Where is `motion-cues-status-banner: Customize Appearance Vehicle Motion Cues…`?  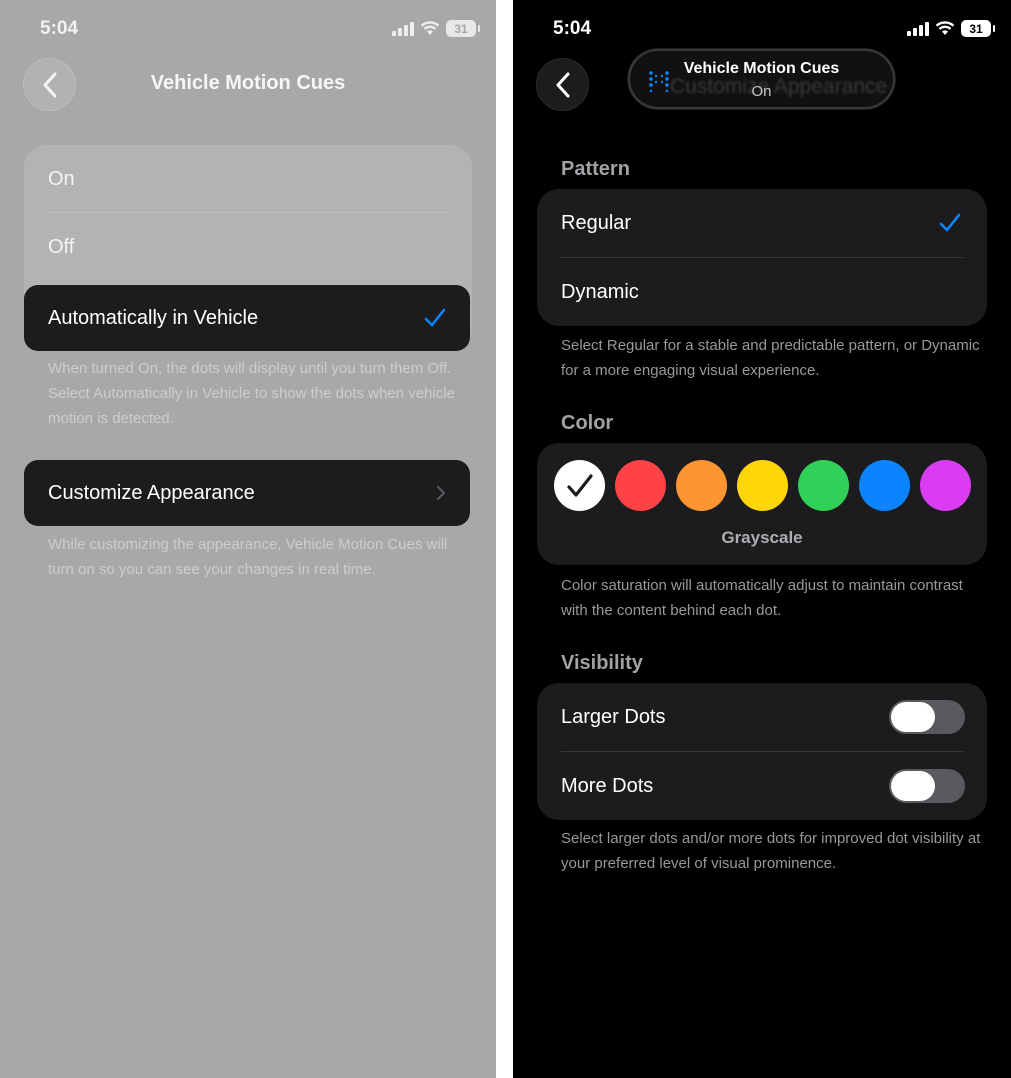
motion-cues-status-banner: Customize Appearance Vehicle Motion Cues… is located at coordinates (761, 79).